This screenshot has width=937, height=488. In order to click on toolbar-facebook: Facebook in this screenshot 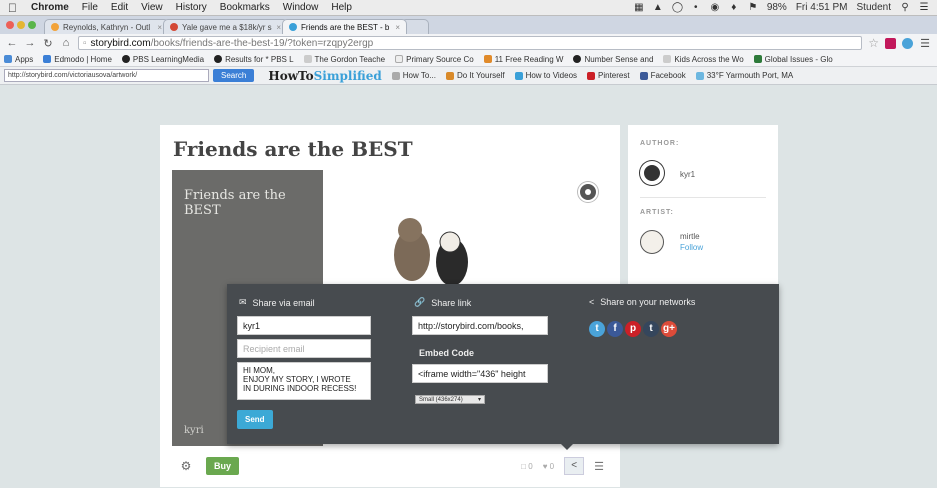, I will do `click(662, 75)`.